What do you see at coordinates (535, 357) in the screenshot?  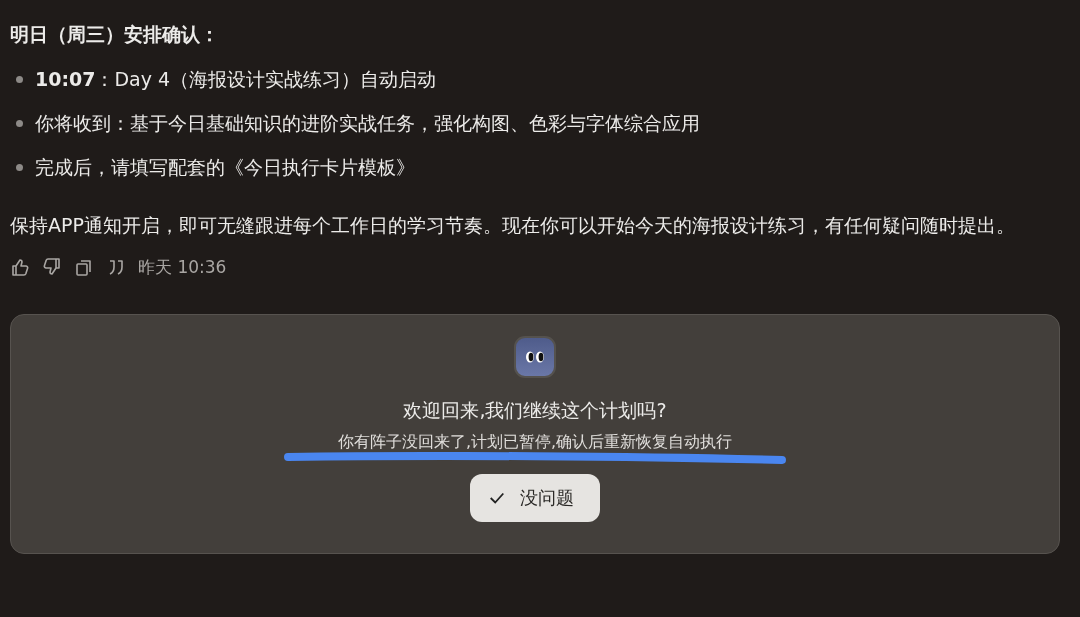 I see `eyes-logo-icon` at bounding box center [535, 357].